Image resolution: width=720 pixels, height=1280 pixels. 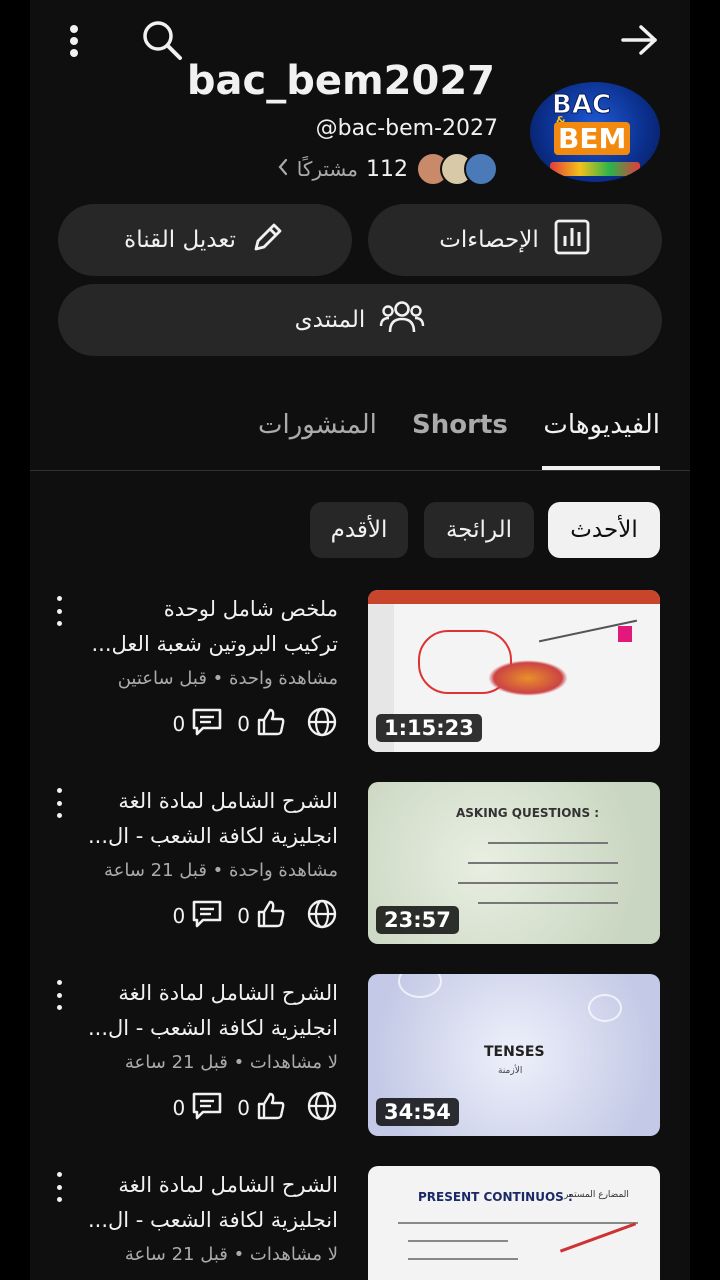 I want to click on chip-oldest: الأقدم, so click(x=359, y=530).